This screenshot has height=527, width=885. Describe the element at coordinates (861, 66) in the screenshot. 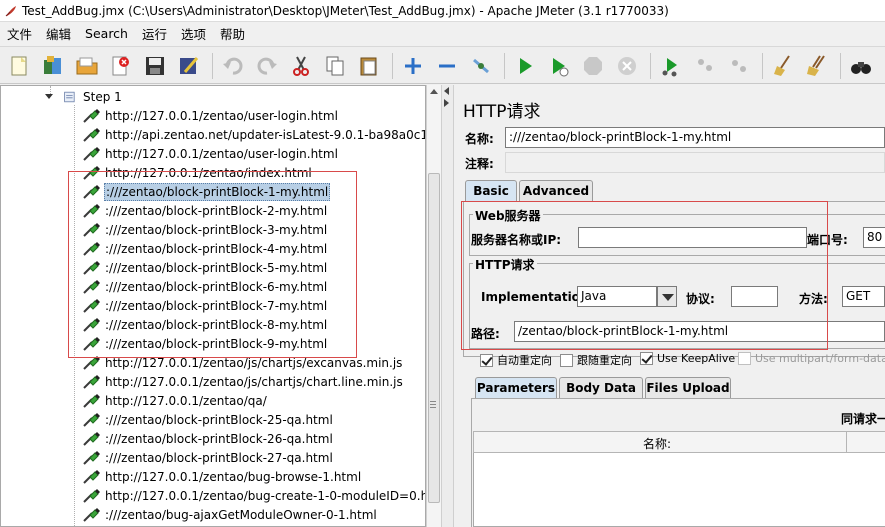

I see `search-button` at that location.